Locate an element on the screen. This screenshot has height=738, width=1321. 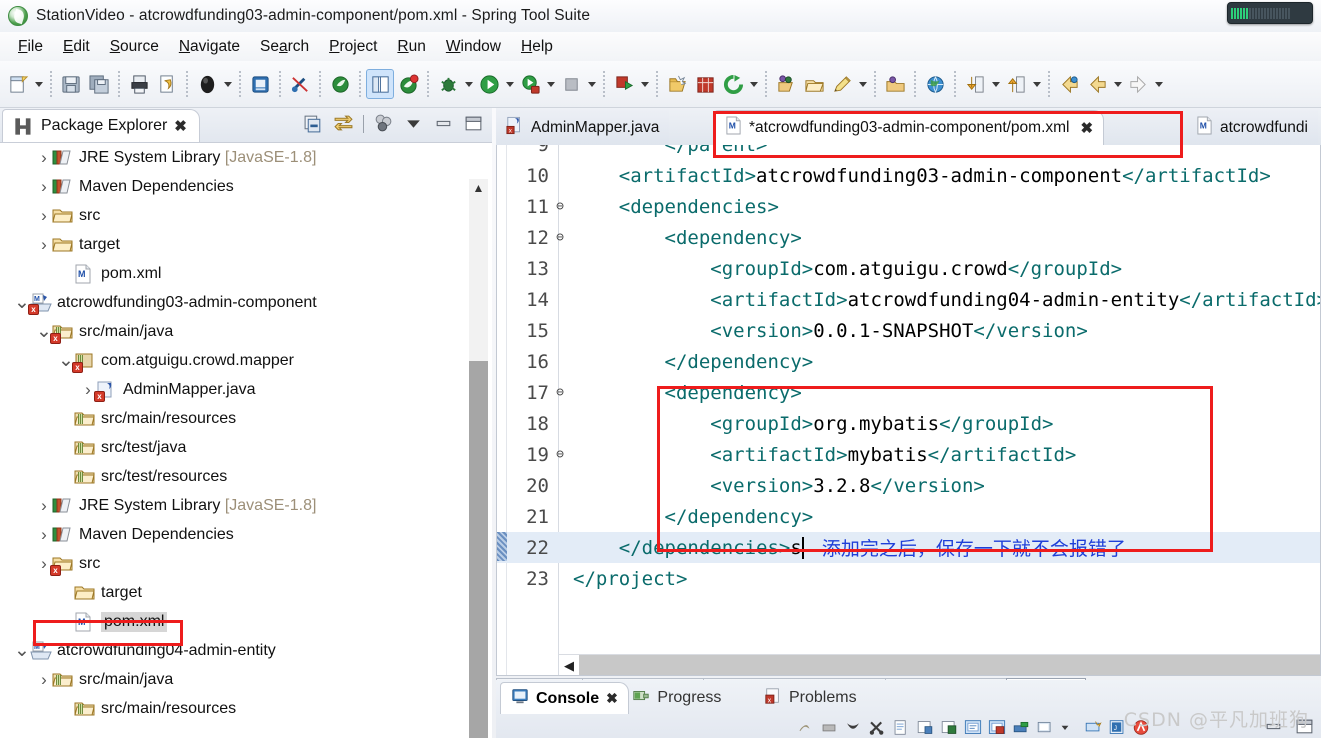
code-line: 19 ⊖ <artifactId>mybatis</artifactId> is located at coordinates (908, 454).